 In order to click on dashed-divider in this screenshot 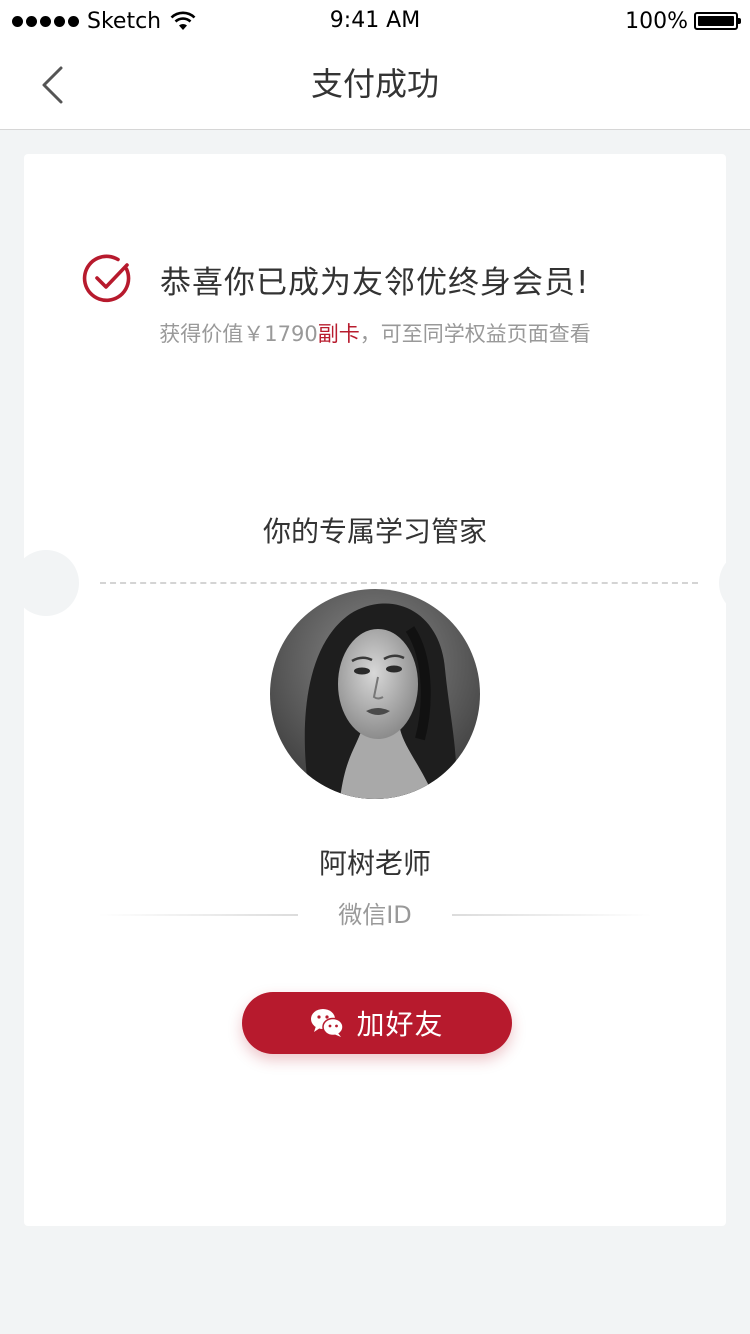, I will do `click(399, 583)`.